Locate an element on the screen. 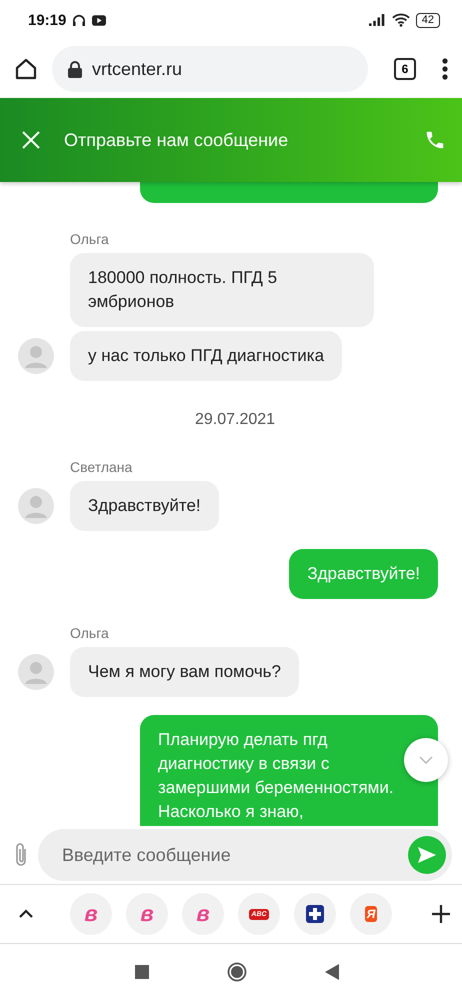 Image resolution: width=462 pixels, height=1000 pixels. message-bubble: Чем я могу вам помочь? is located at coordinates (184, 672).